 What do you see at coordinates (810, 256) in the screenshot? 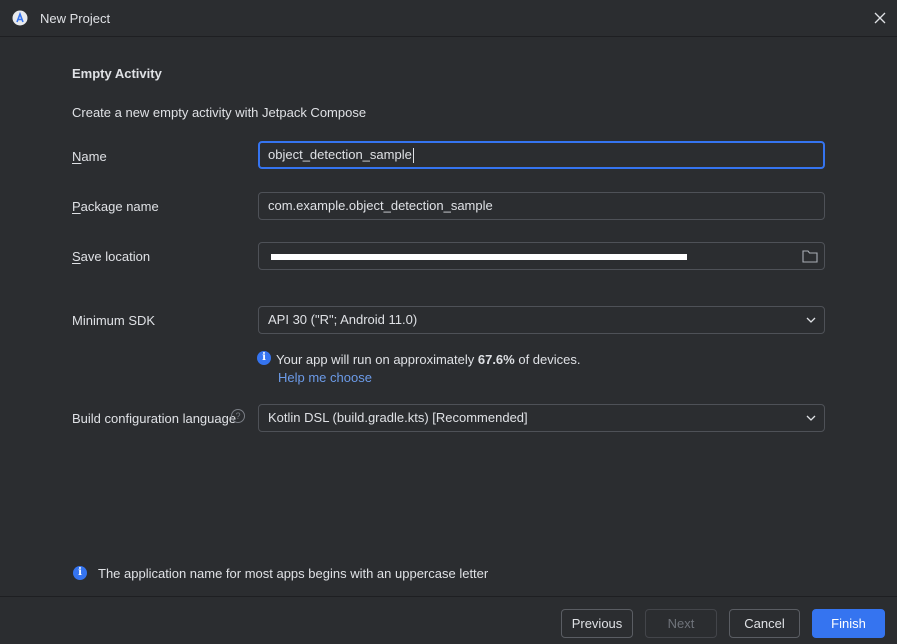
I see `folder-icon` at bounding box center [810, 256].